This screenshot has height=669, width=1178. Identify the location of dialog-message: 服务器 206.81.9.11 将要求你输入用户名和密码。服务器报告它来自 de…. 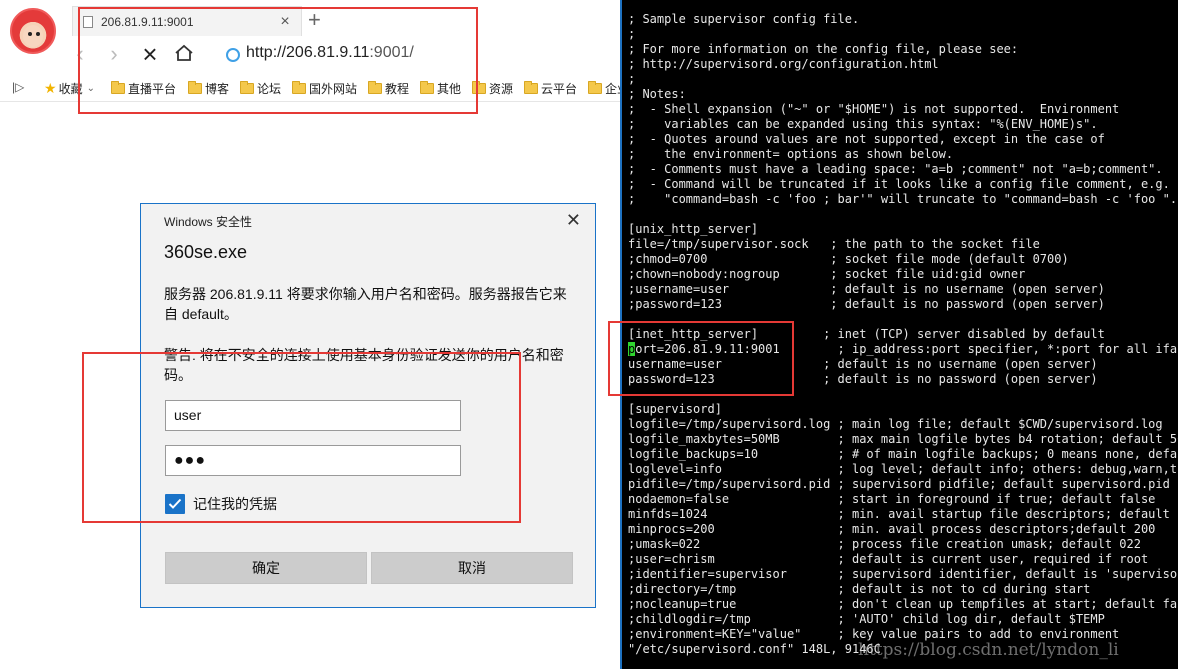
(365, 304).